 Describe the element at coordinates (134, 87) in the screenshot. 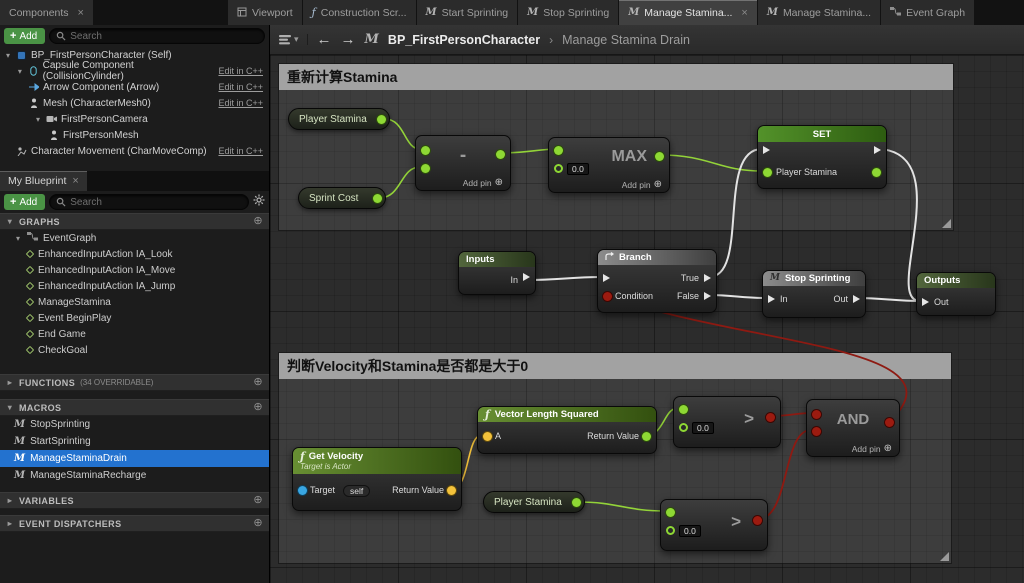

I see `component-row-arrow: Arrow Component (Arrow) Edit in C++` at that location.